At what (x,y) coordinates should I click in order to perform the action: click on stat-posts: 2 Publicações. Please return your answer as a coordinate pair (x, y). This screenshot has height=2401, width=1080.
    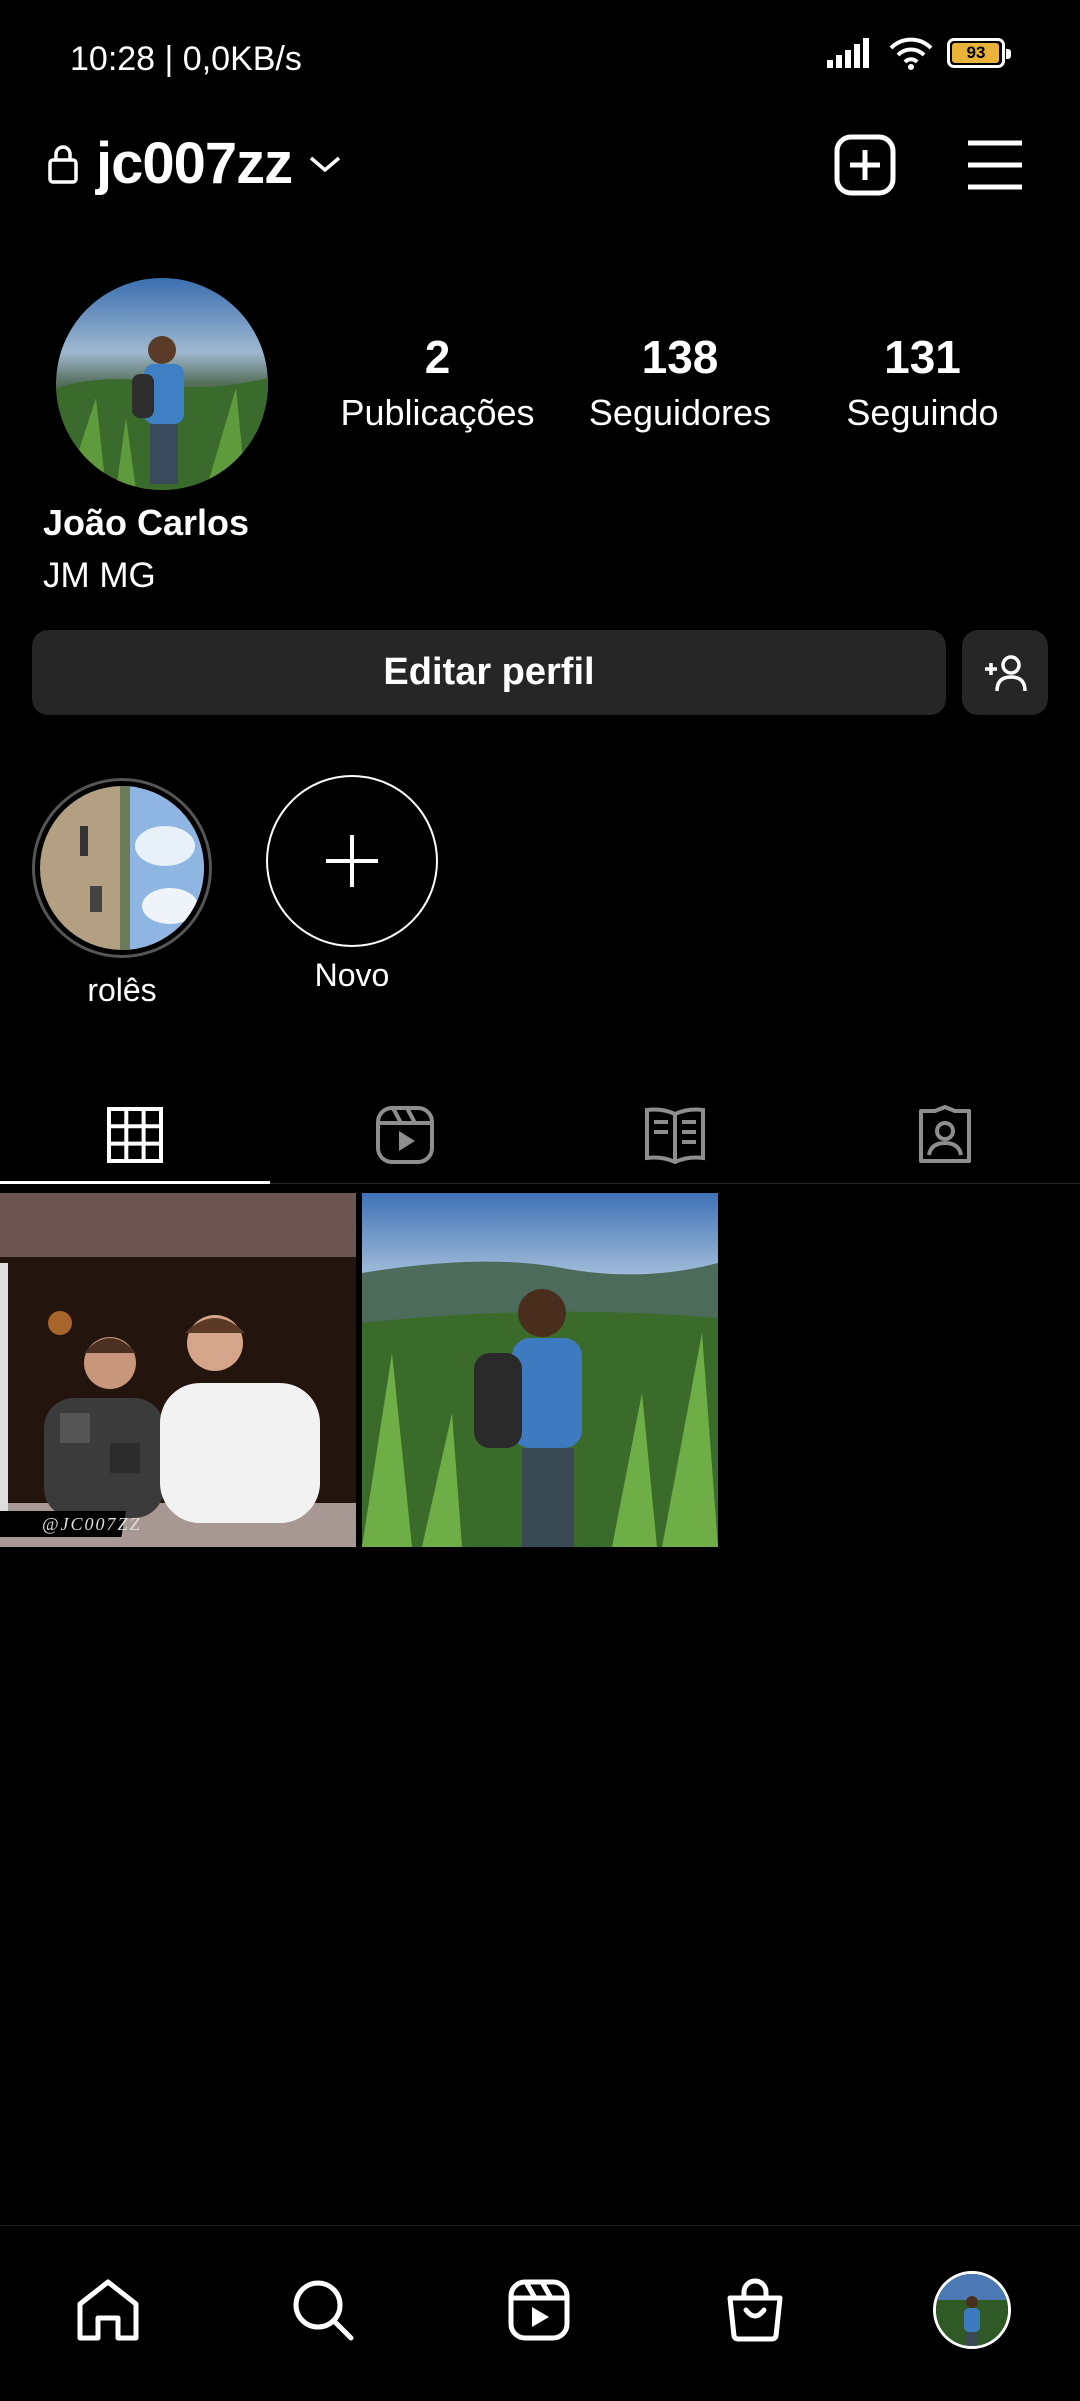
    Looking at the image, I should click on (437, 382).